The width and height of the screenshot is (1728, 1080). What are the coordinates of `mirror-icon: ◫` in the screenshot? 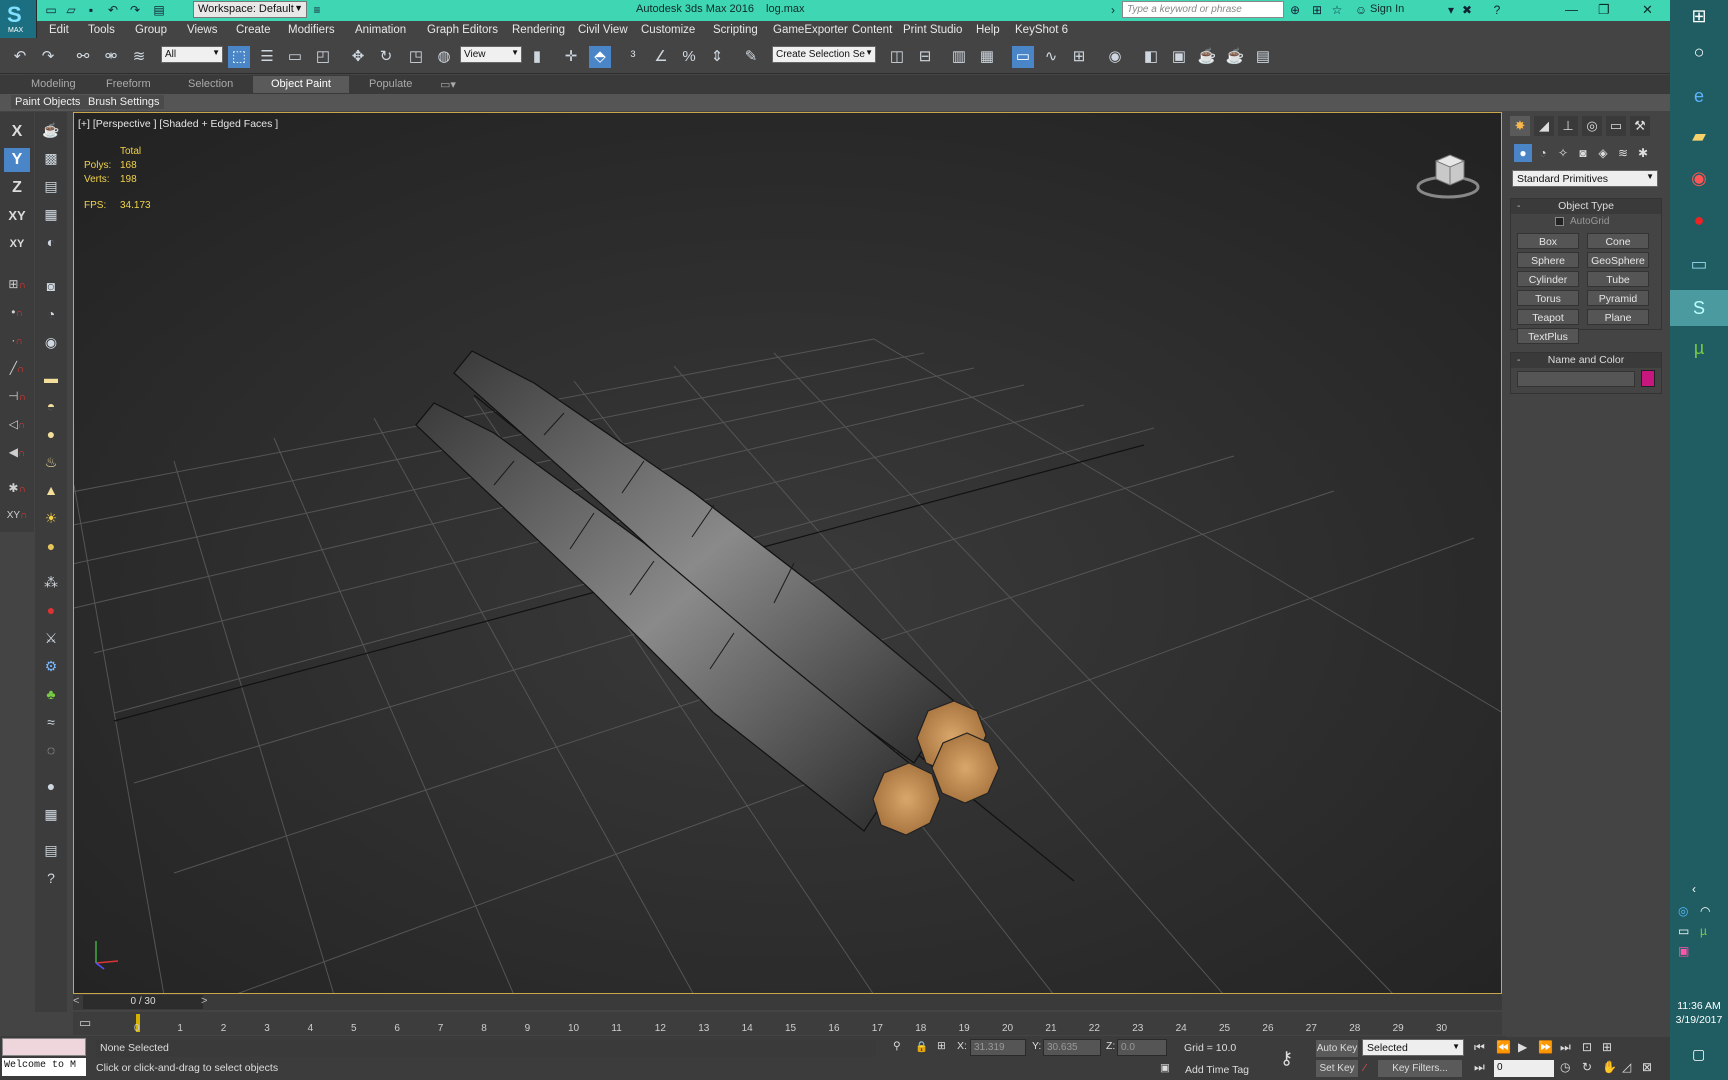 It's located at (897, 57).